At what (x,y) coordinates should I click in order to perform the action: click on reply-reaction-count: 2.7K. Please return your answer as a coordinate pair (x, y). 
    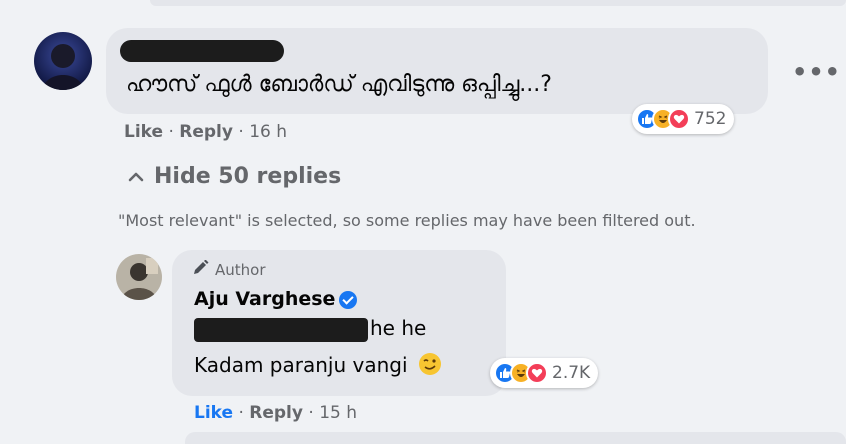
    Looking at the image, I should click on (571, 373).